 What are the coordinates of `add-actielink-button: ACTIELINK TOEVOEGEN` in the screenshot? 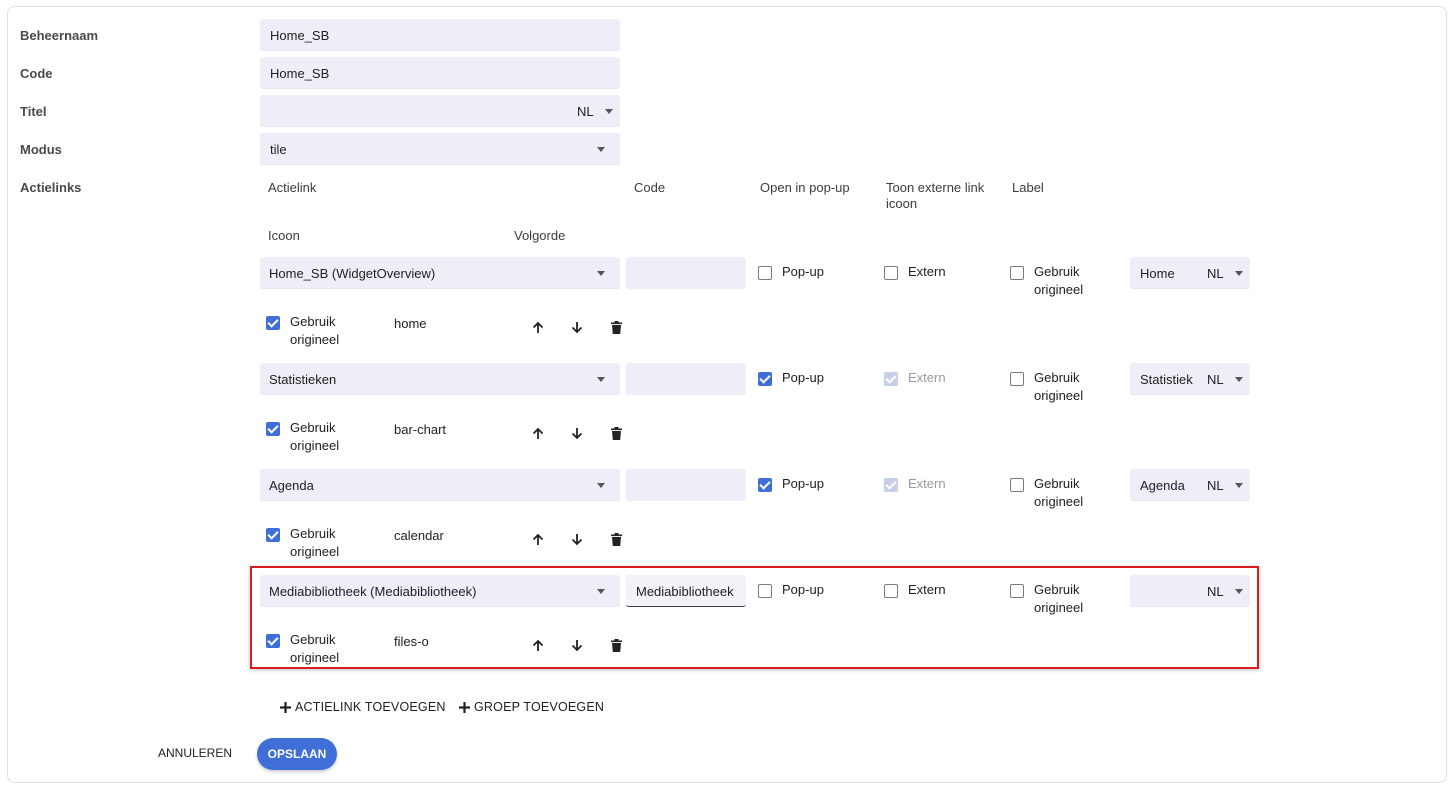 It's located at (363, 707).